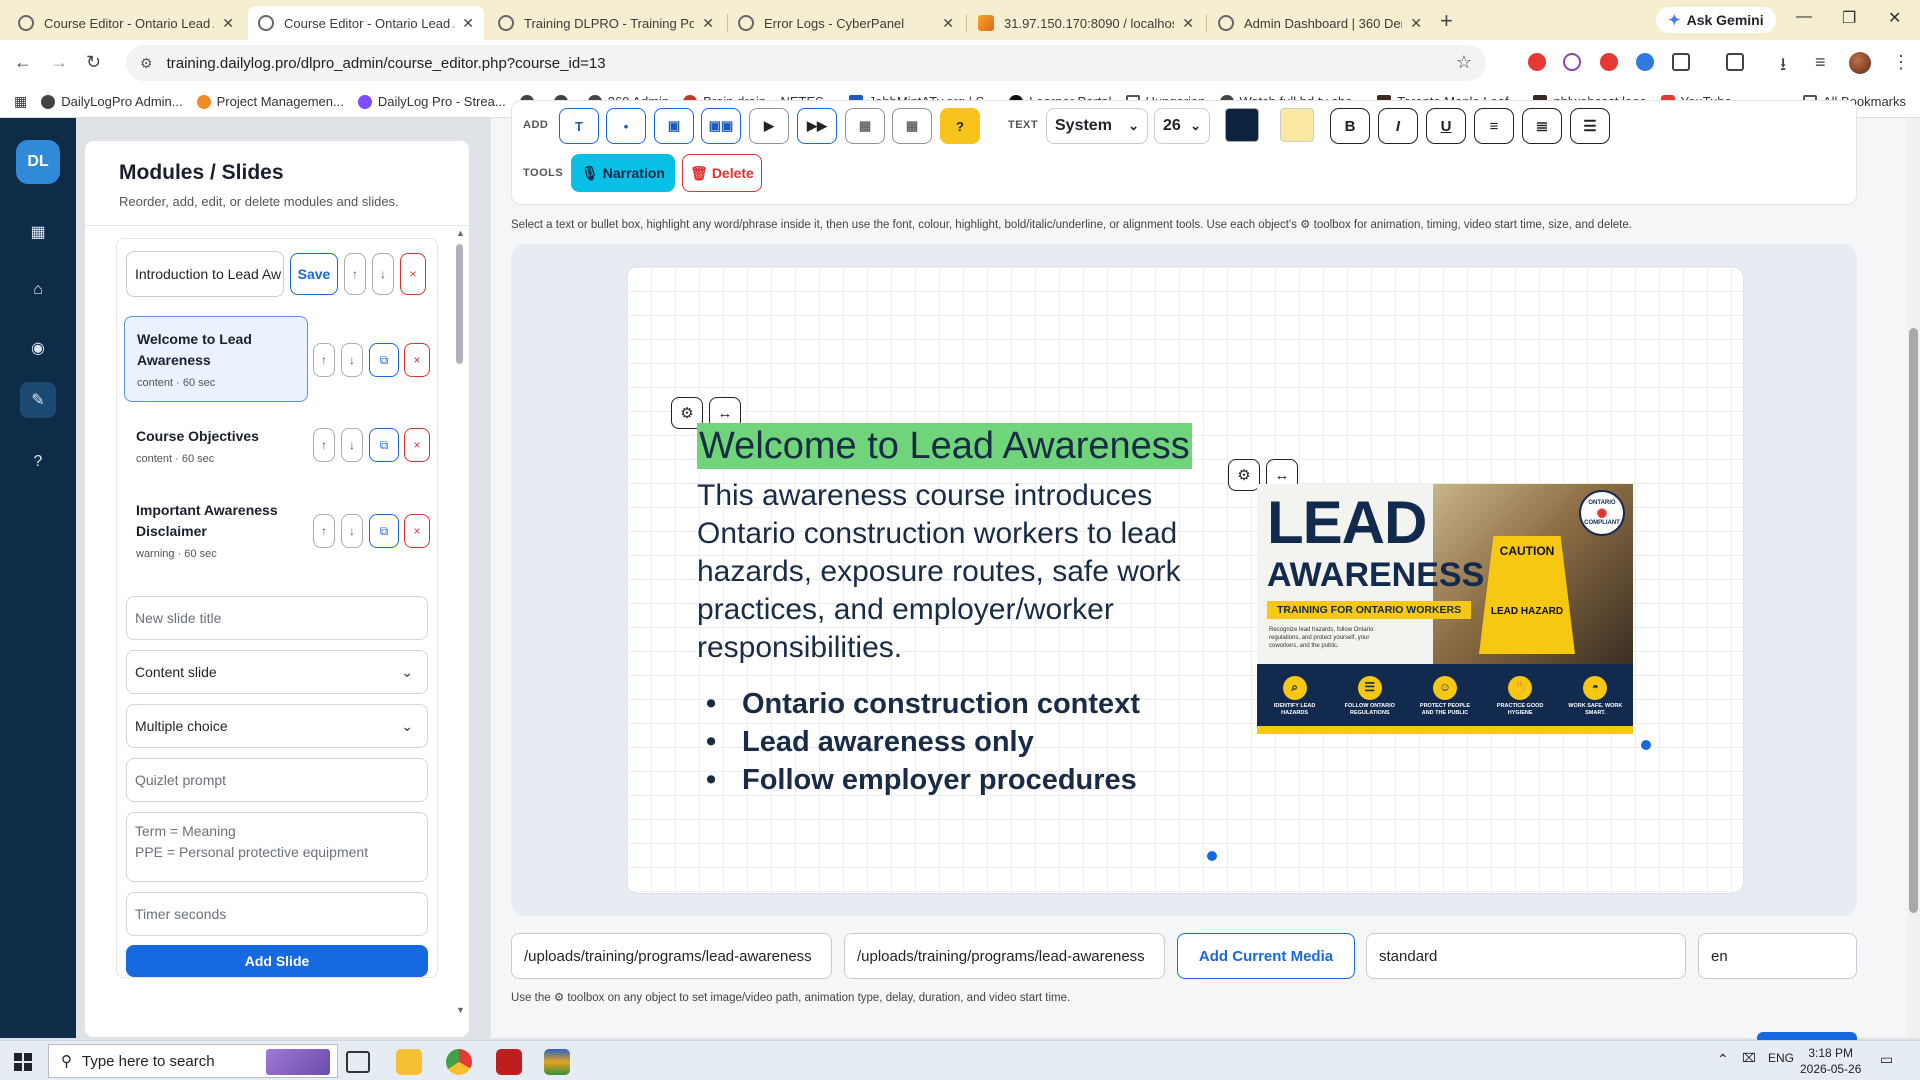 The image size is (1920, 1080). Describe the element at coordinates (1590, 126) in the screenshot. I see `align-right-button: ☰` at that location.